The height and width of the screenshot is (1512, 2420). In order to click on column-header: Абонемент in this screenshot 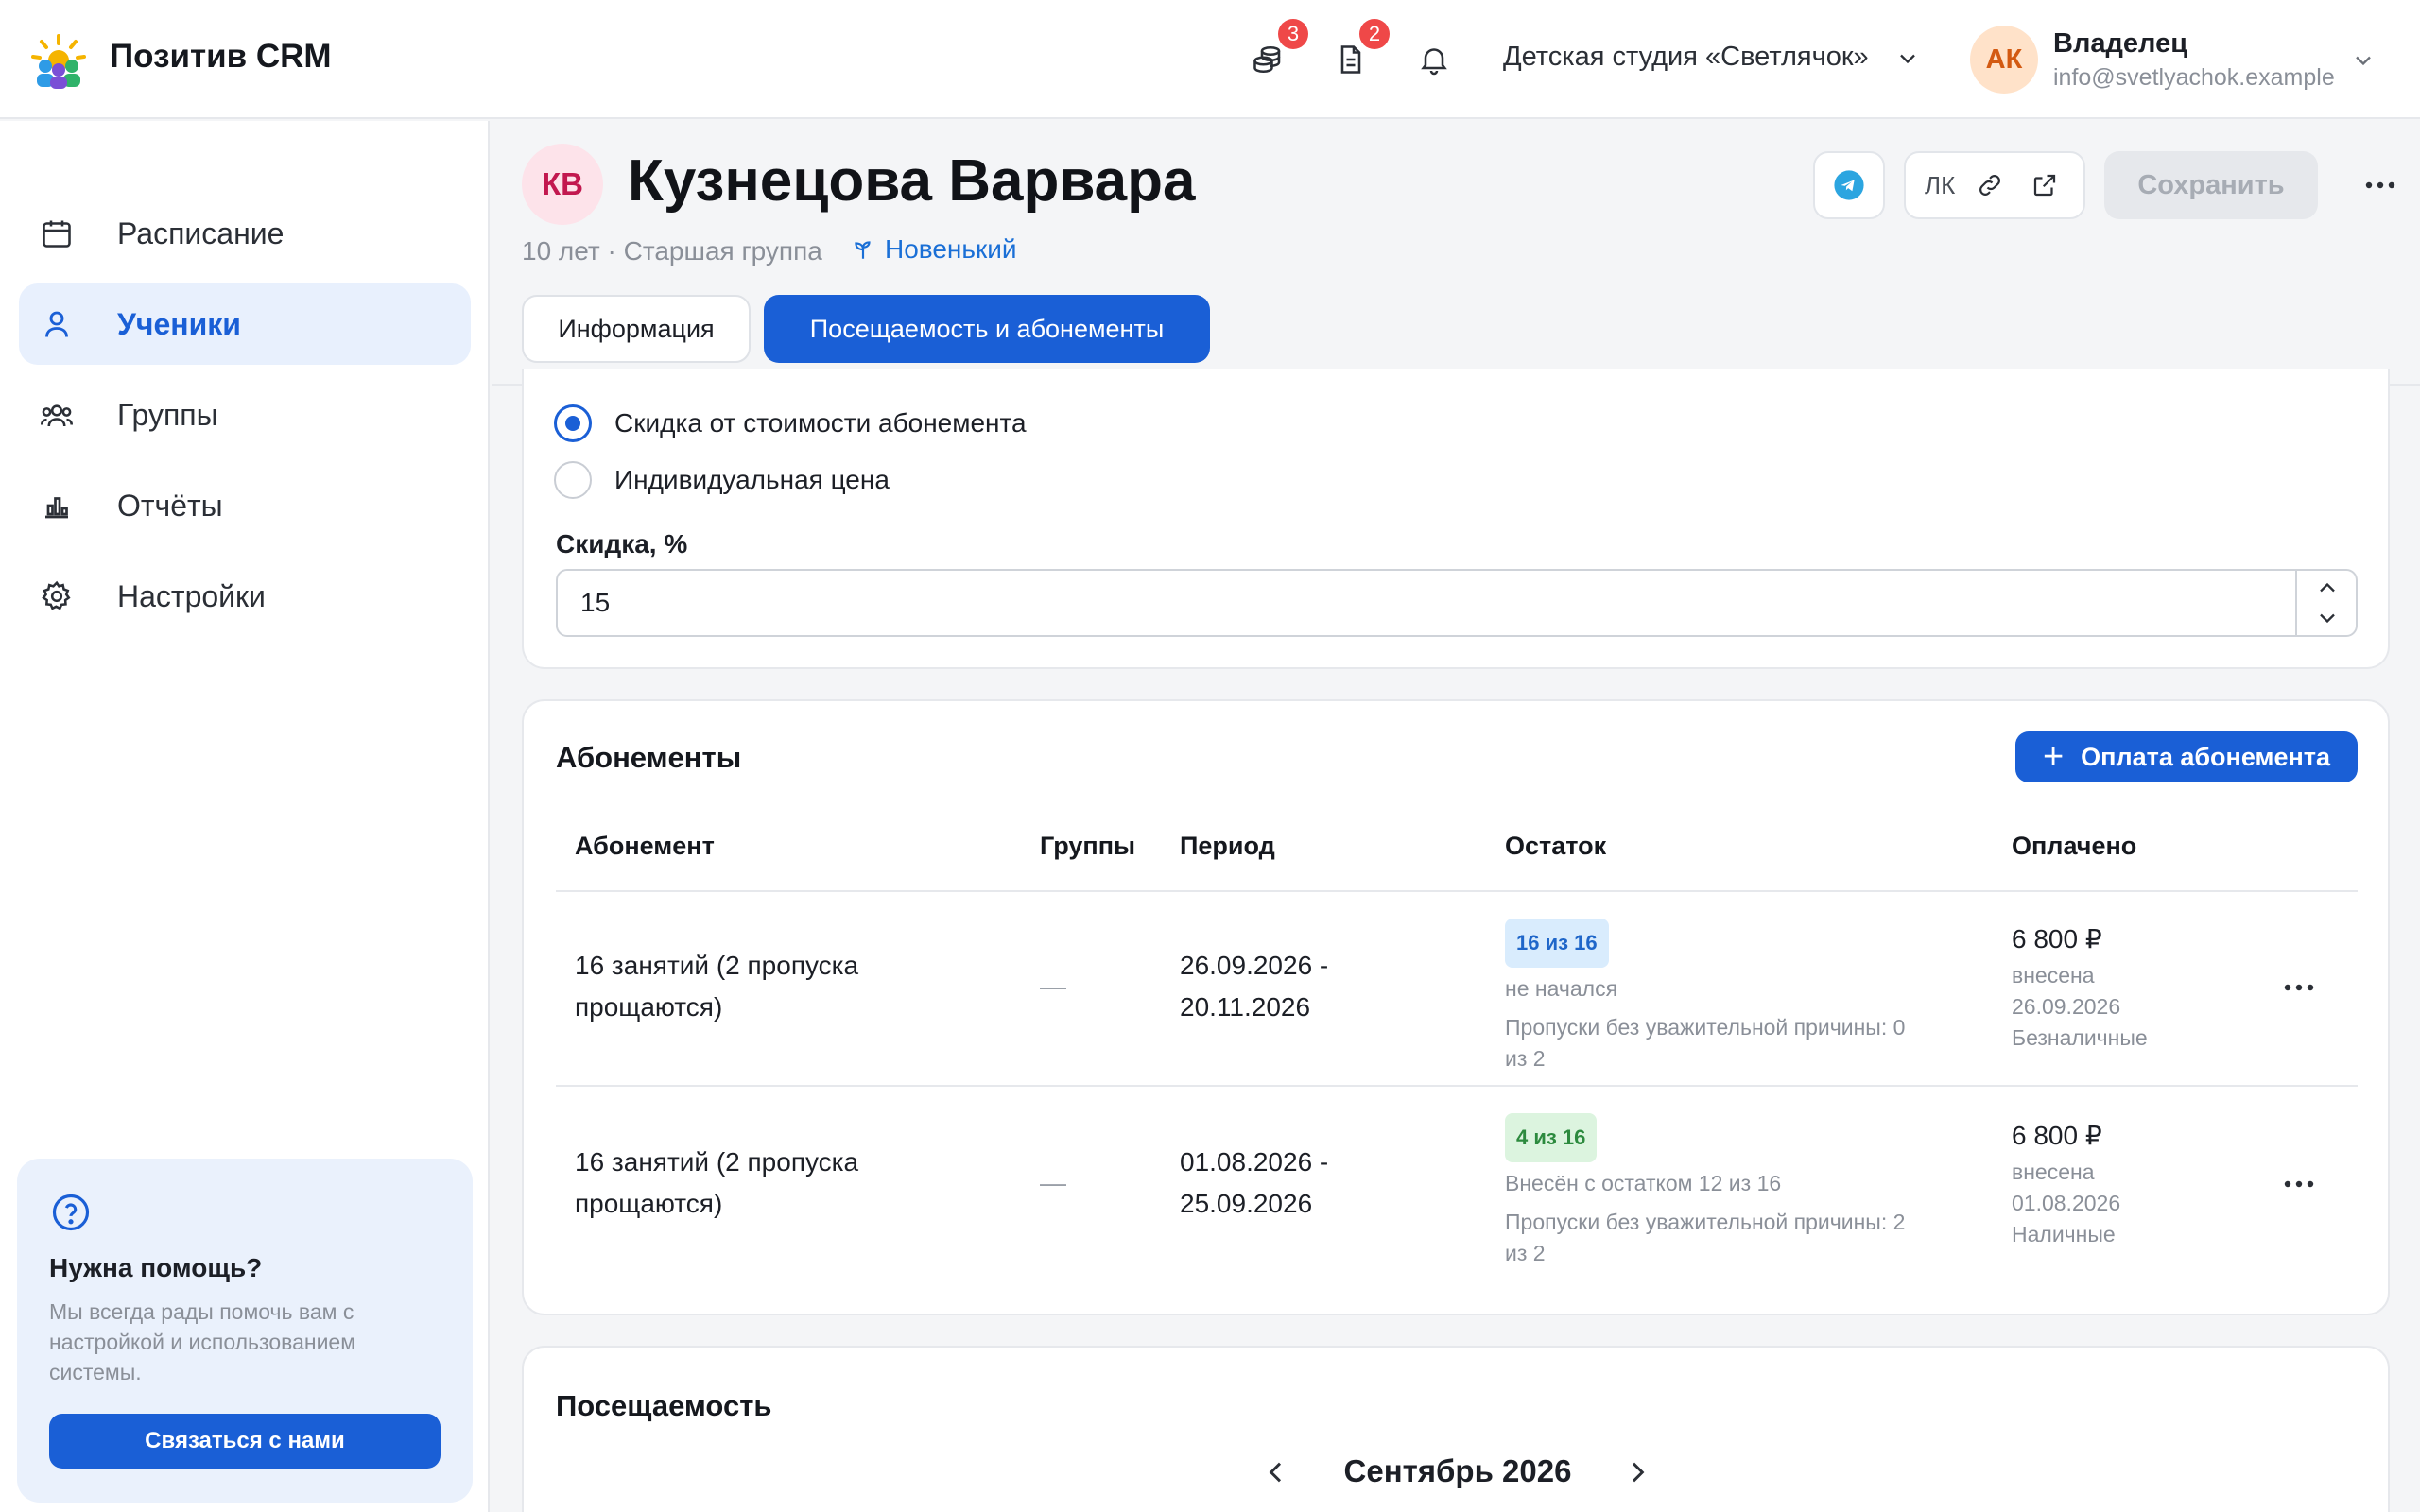, I will do `click(645, 846)`.